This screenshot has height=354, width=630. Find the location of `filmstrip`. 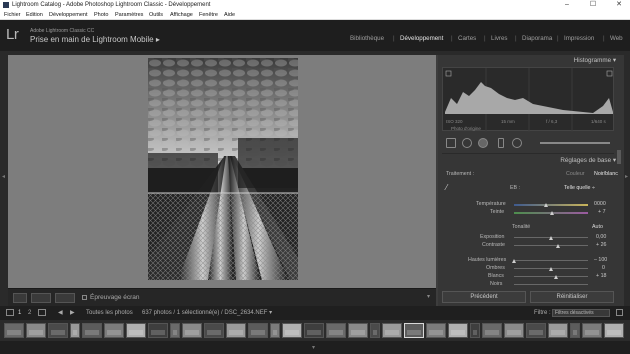

filmstrip is located at coordinates (315, 330).